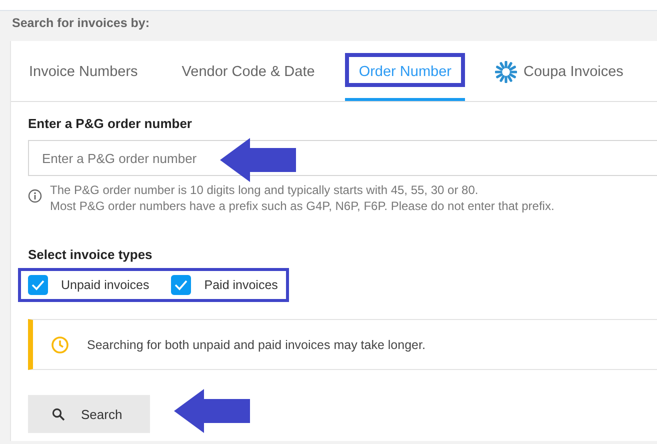  I want to click on clock-icon, so click(60, 345).